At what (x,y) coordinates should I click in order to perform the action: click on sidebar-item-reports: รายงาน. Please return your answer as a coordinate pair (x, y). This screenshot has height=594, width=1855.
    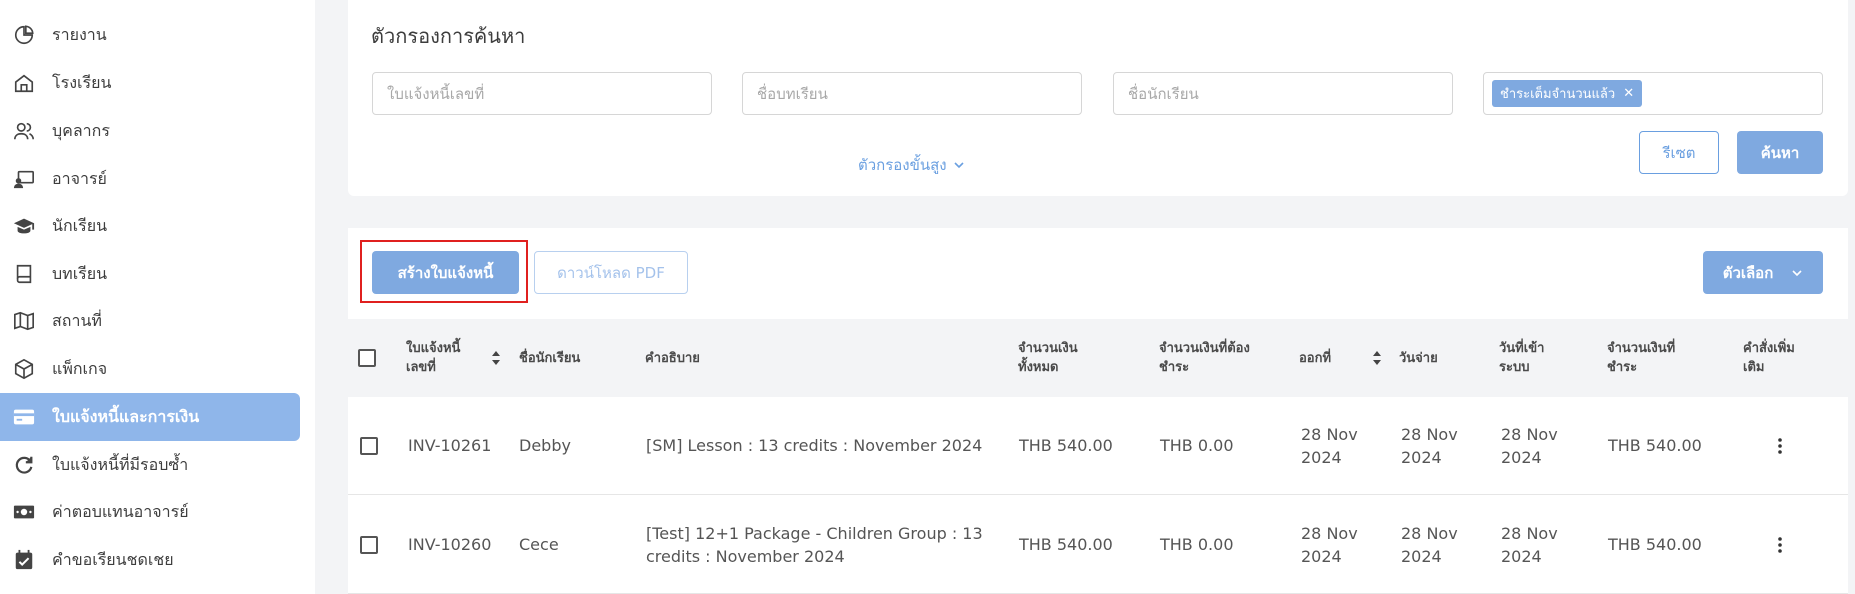
    Looking at the image, I should click on (150, 35).